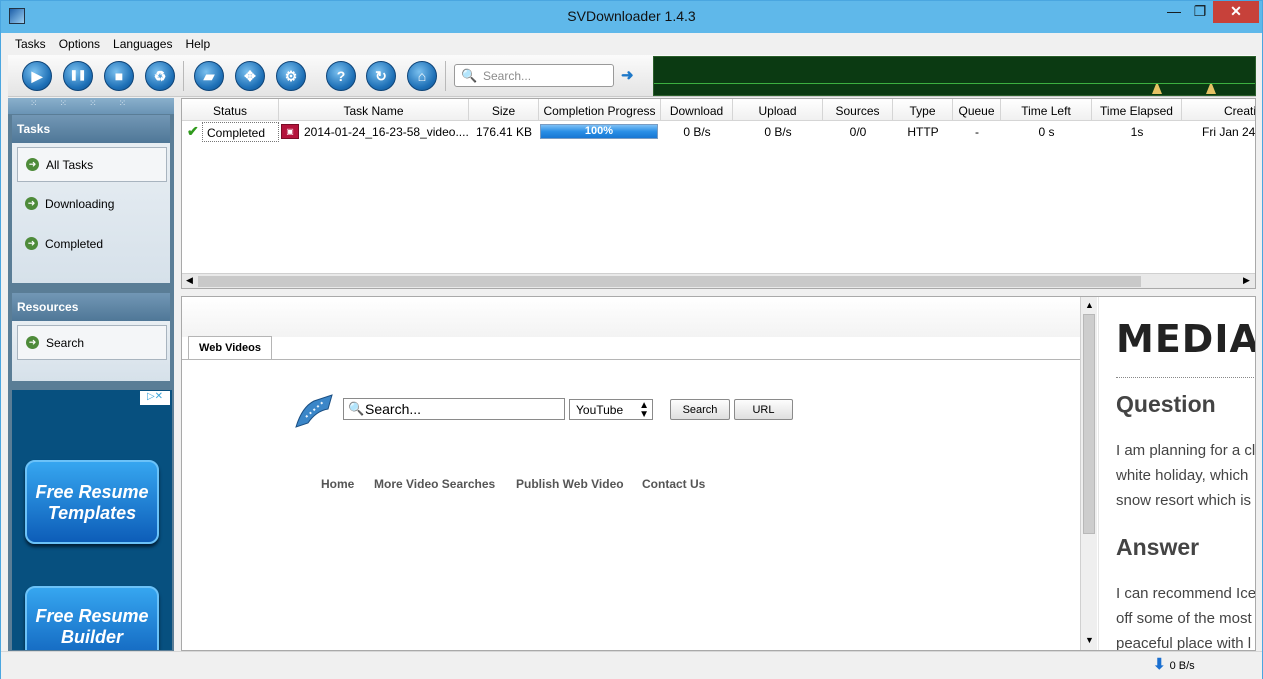 The width and height of the screenshot is (1263, 679). Describe the element at coordinates (160, 76) in the screenshot. I see `recycle-button: ♻` at that location.